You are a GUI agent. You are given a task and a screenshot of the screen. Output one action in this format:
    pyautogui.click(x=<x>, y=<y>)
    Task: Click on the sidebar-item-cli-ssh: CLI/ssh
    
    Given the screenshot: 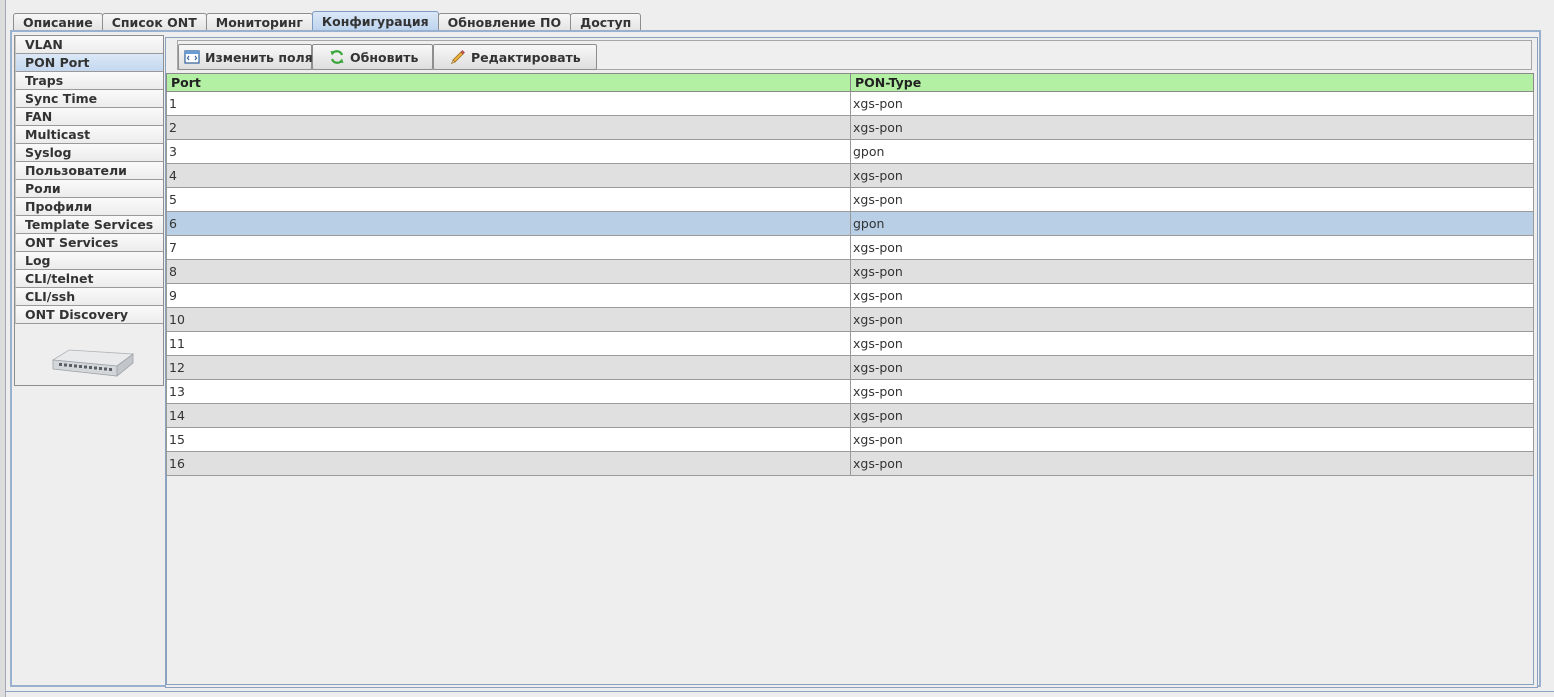 What is the action you would take?
    pyautogui.click(x=89, y=297)
    